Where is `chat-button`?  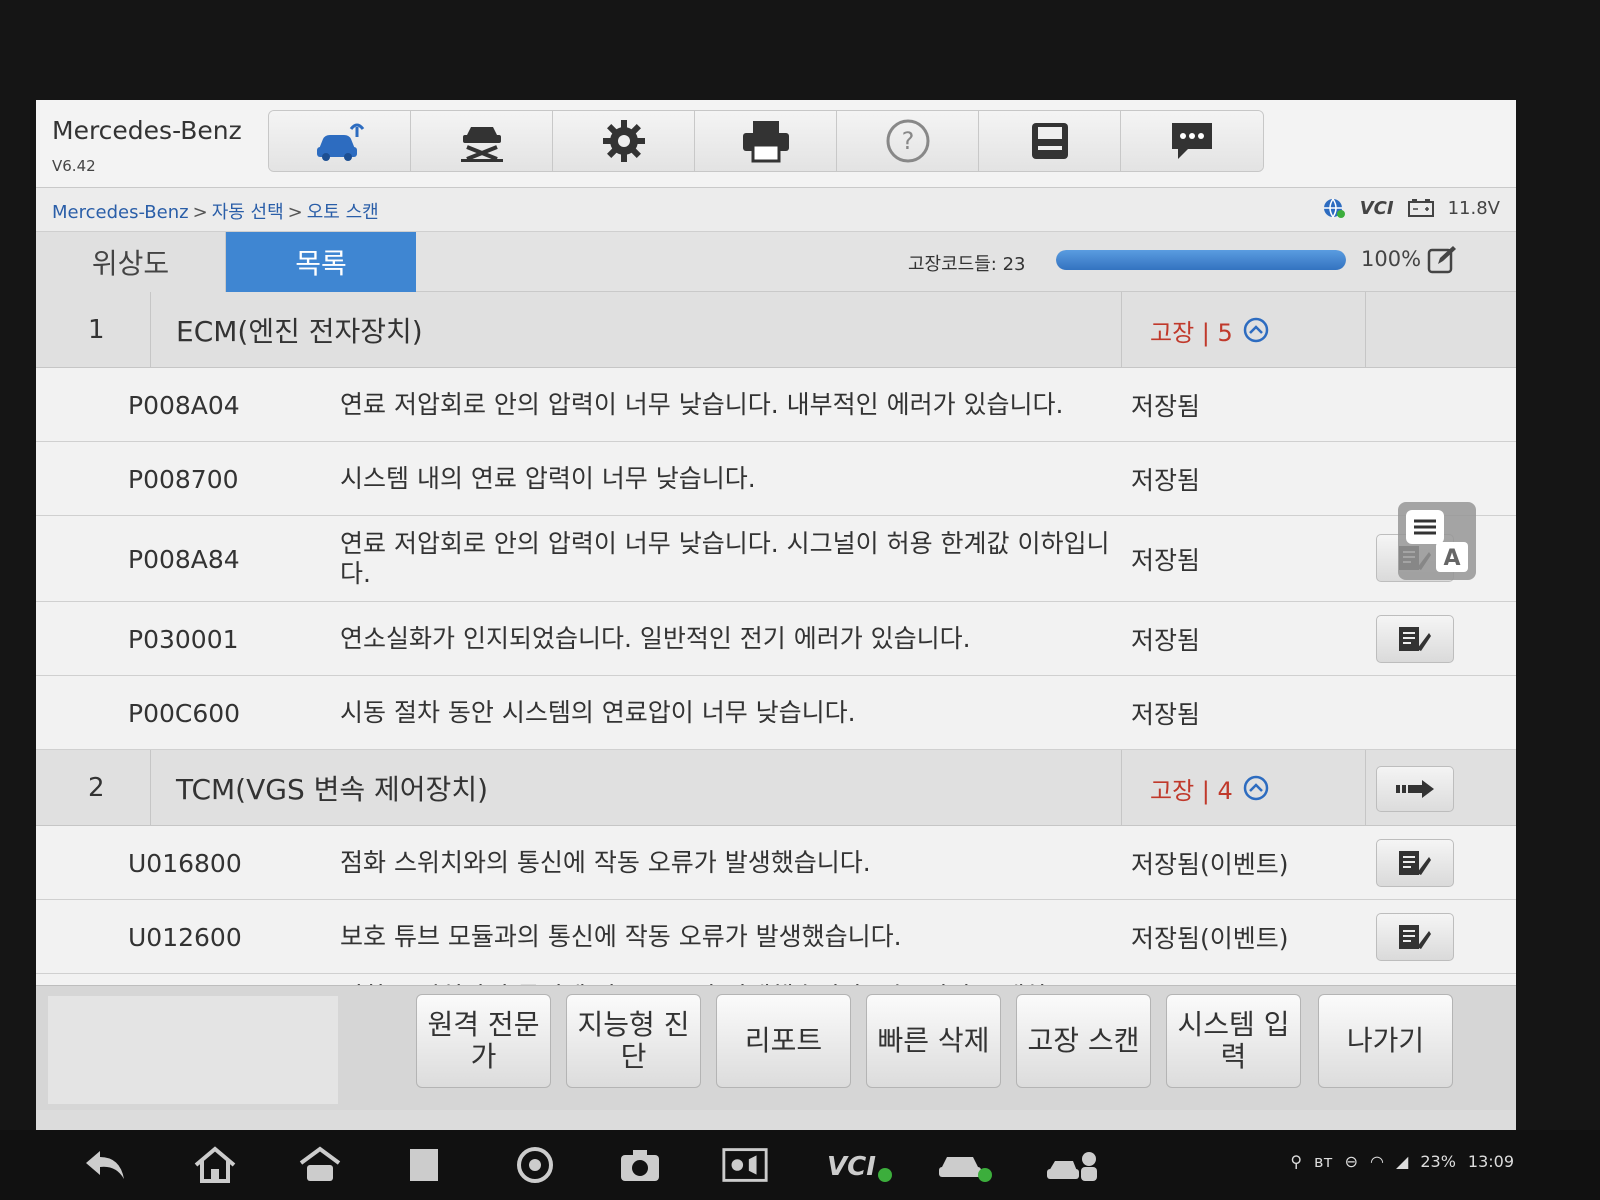
chat-button is located at coordinates (1192, 141).